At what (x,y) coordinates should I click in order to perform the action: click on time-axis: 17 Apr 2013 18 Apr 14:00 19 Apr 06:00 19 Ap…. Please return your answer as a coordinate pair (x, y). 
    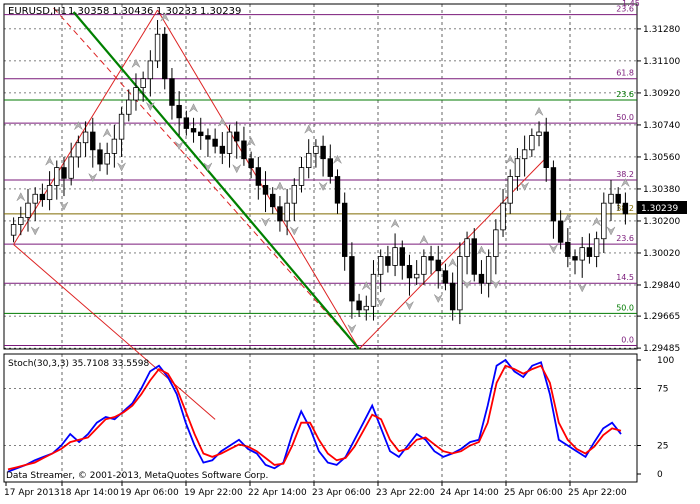
    Looking at the image, I should click on (315, 490).